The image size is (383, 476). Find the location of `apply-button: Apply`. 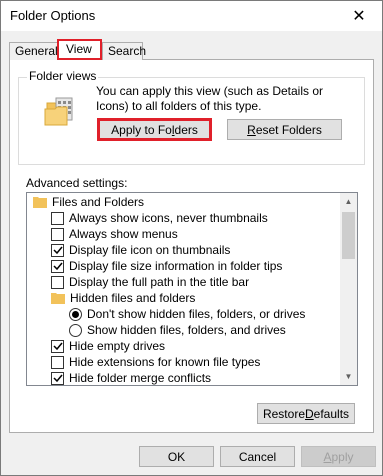

apply-button: Apply is located at coordinates (338, 456).